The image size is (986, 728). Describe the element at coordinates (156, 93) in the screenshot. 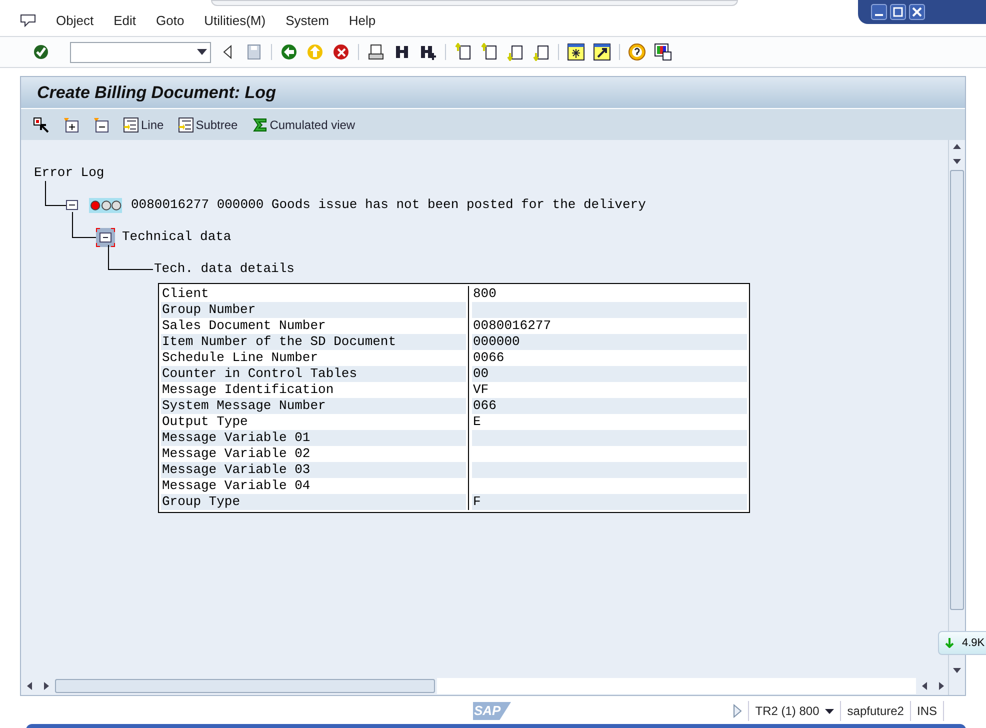

I see `screen-title: Create Billing Document: Log` at that location.